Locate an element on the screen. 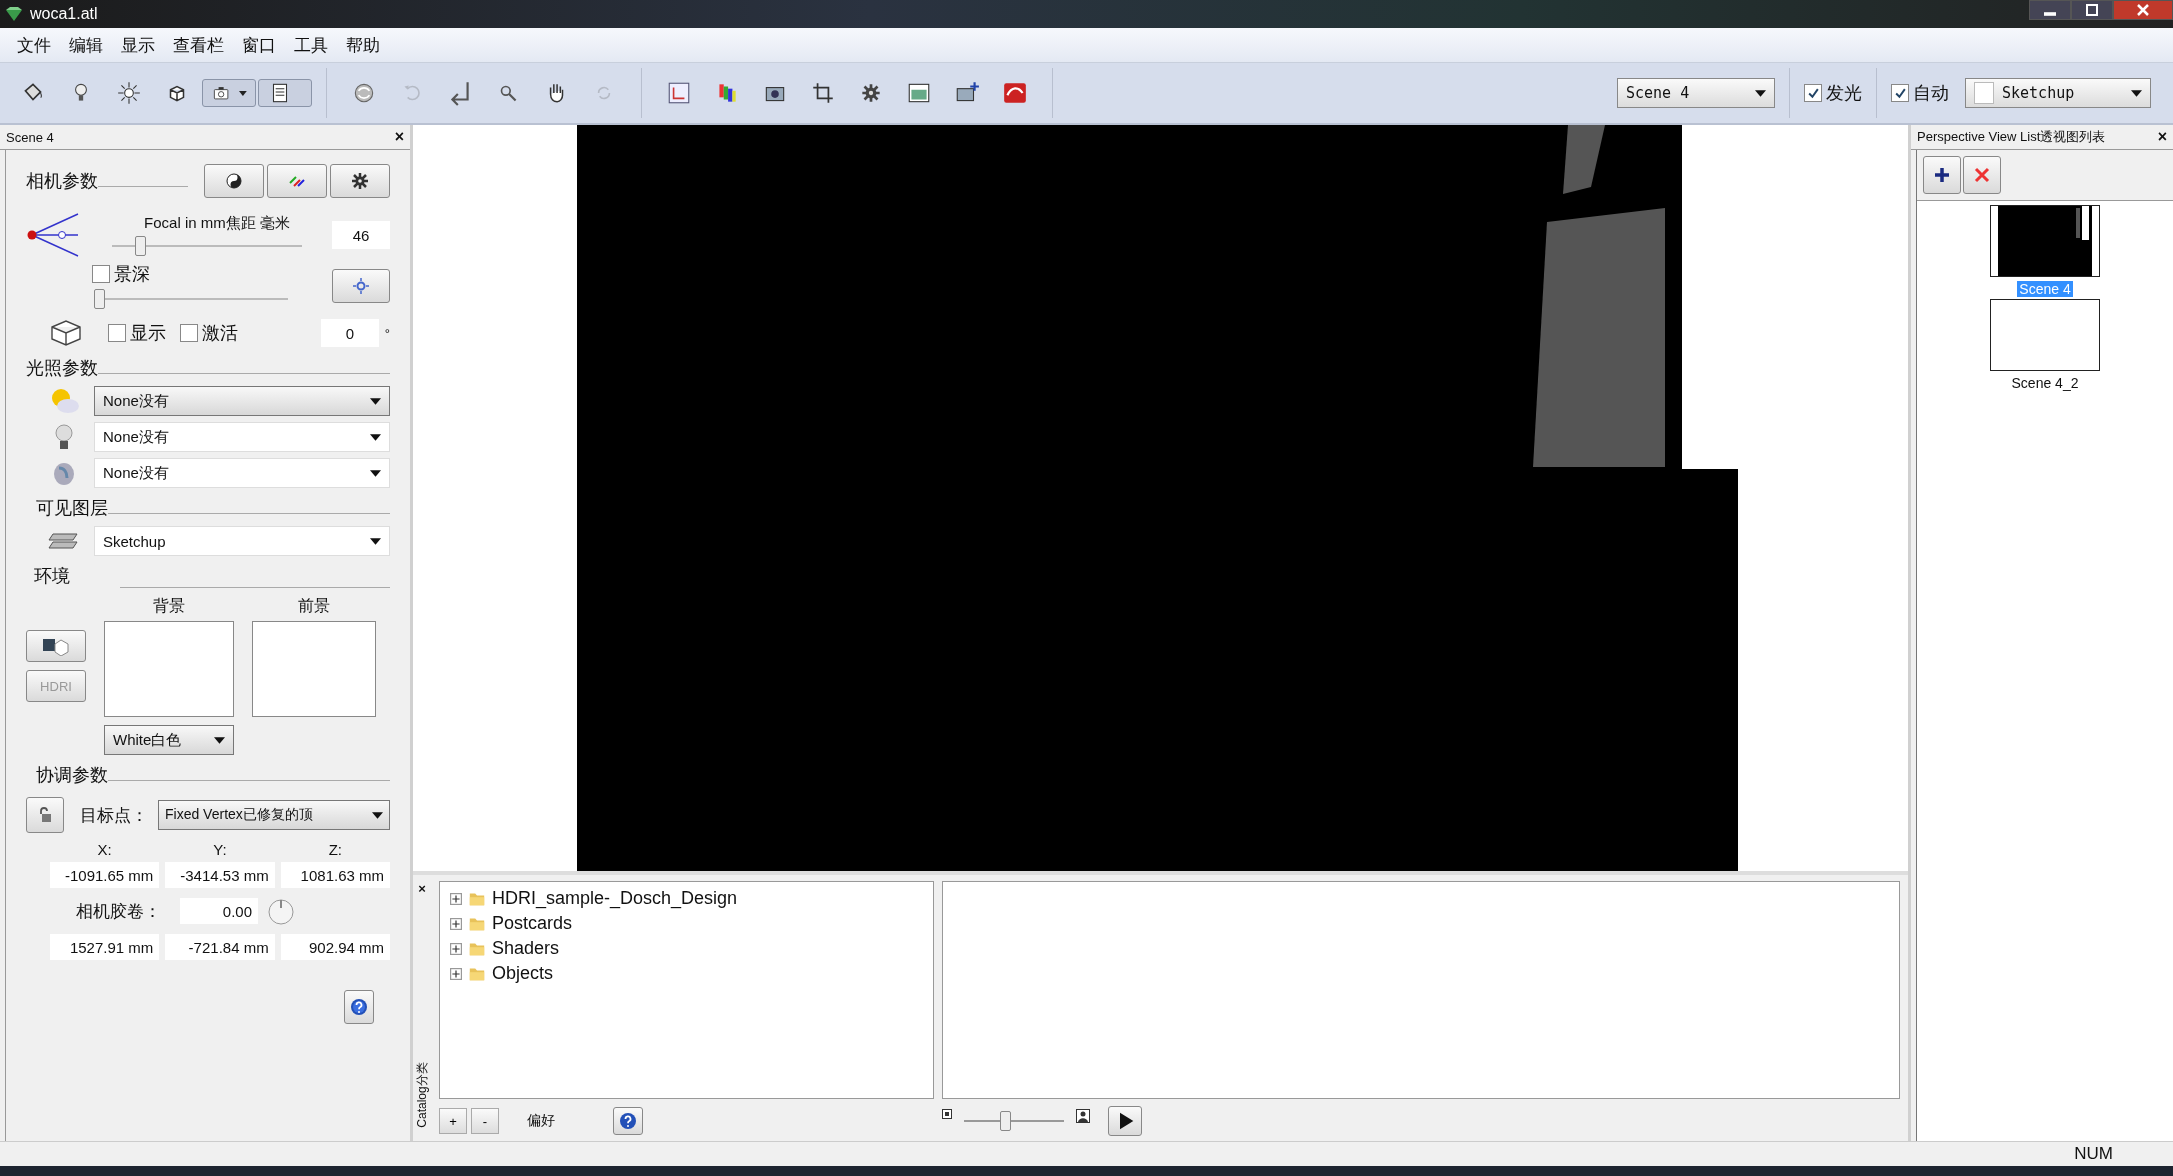 The height and width of the screenshot is (1176, 2173). menu-item: 查看栏 is located at coordinates (198, 45).